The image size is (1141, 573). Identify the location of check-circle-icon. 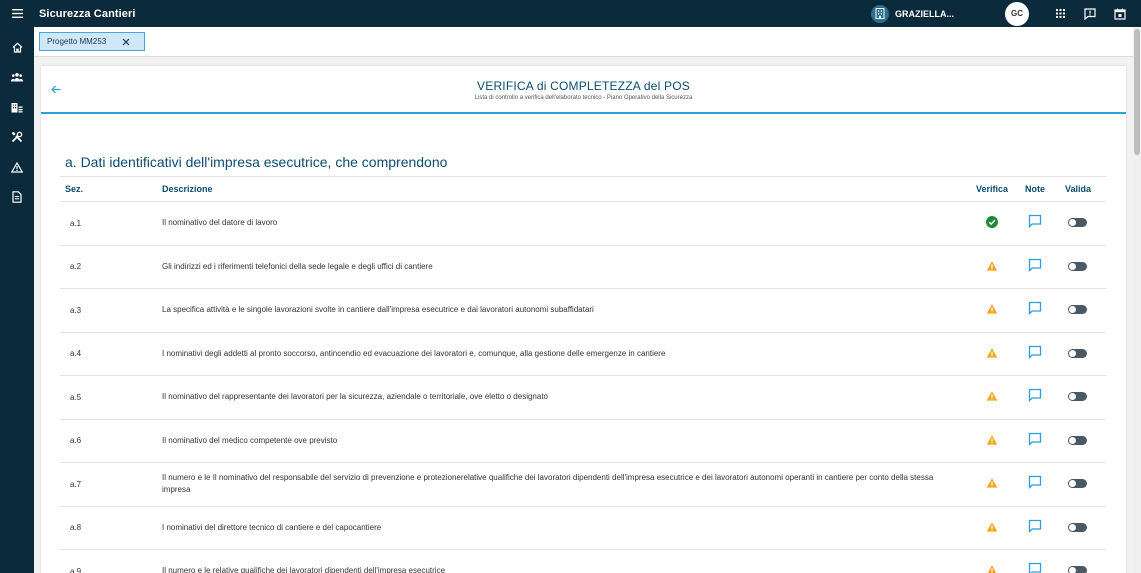
(992, 222).